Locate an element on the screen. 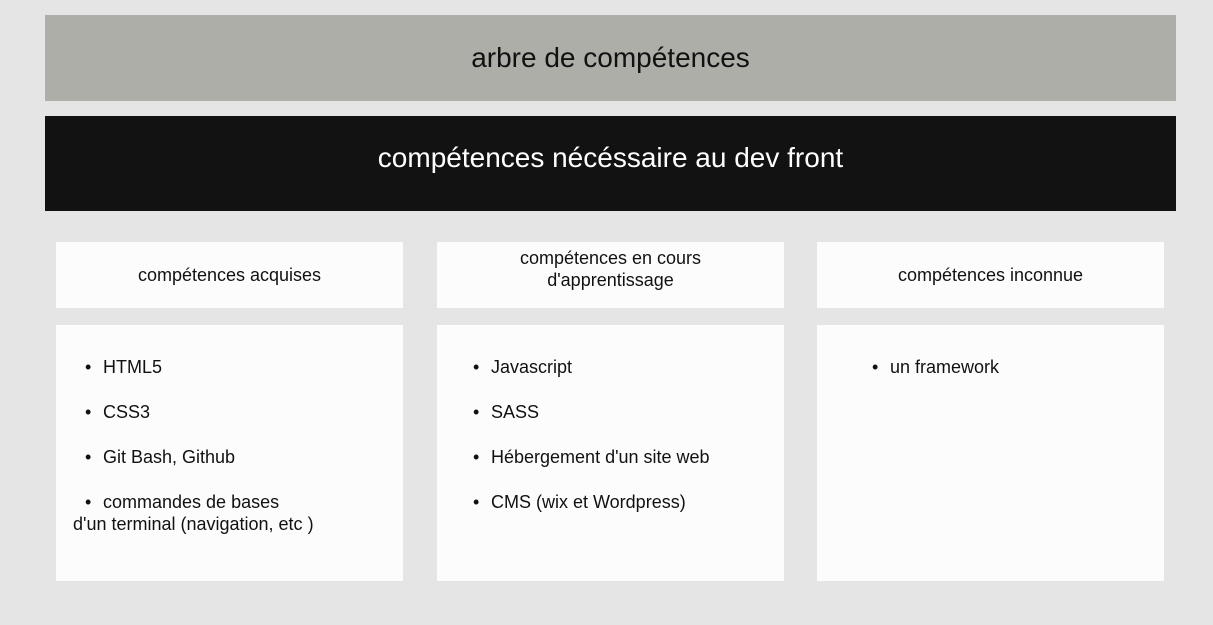 This screenshot has height=625, width=1213. list-item-label: SASS is located at coordinates (515, 412).